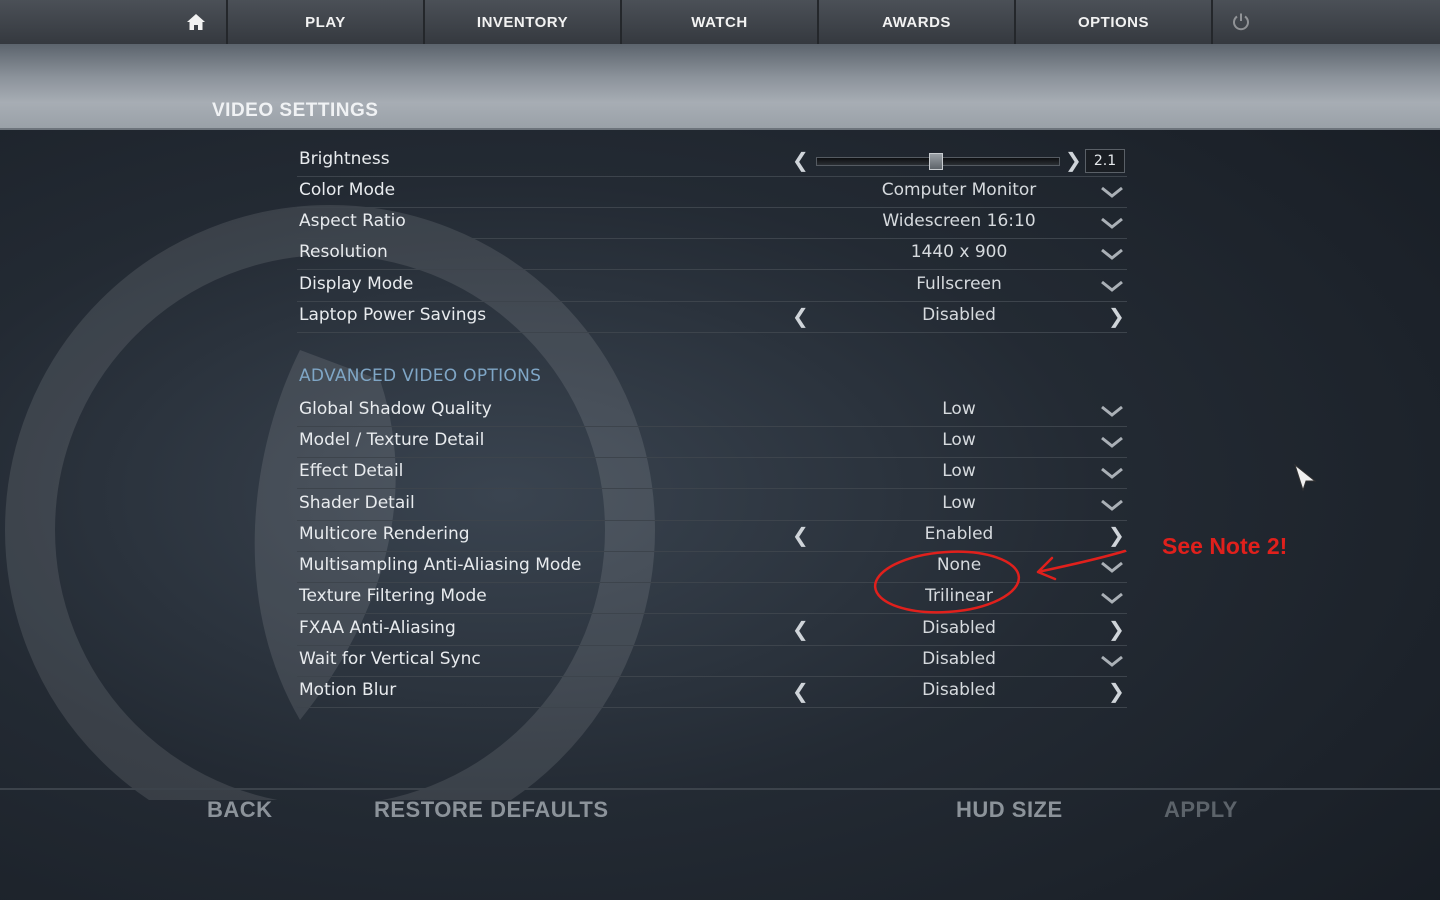 This screenshot has width=1440, height=900. What do you see at coordinates (1201, 810) in the screenshot?
I see `apply-button: APPLY` at bounding box center [1201, 810].